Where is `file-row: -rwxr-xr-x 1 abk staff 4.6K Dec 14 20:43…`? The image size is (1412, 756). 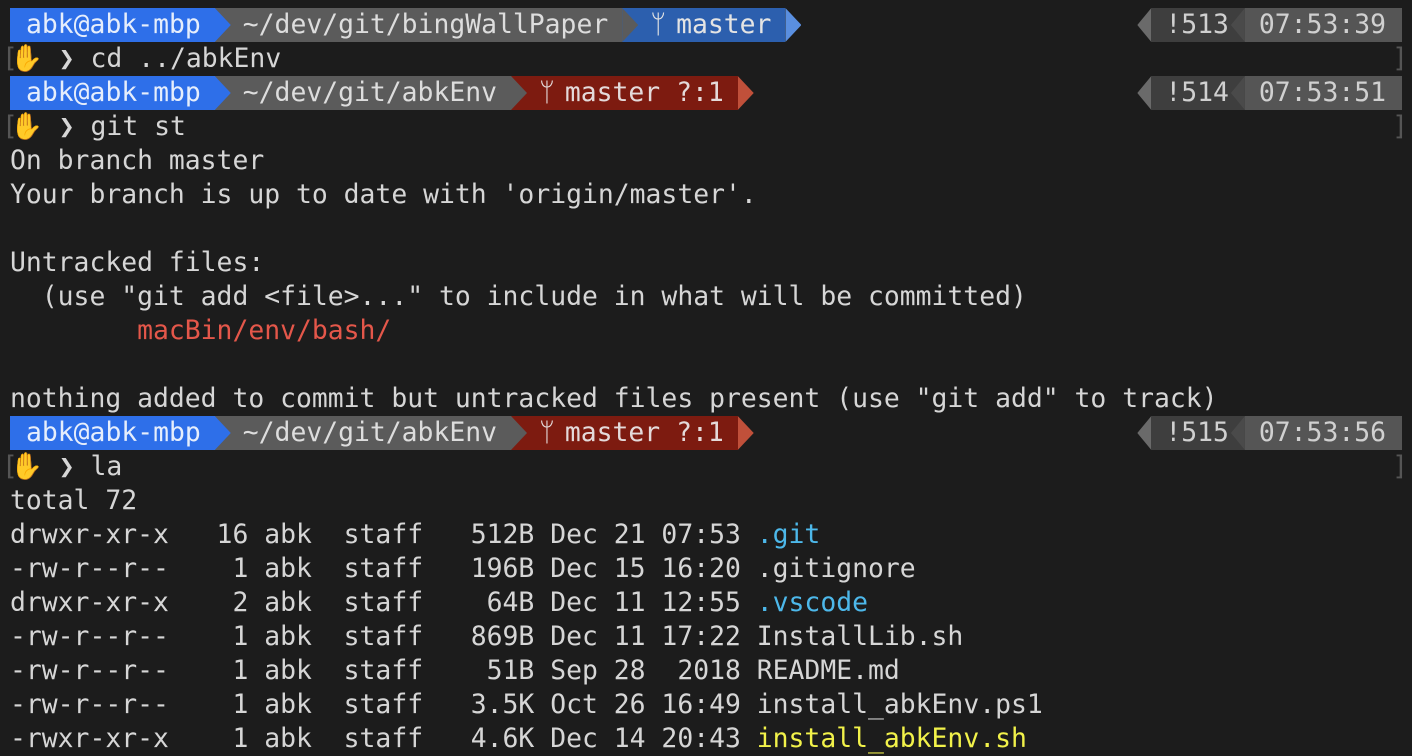 file-row: -rwxr-xr-x 1 abk staff 4.6K Dec 14 20:43… is located at coordinates (711, 739).